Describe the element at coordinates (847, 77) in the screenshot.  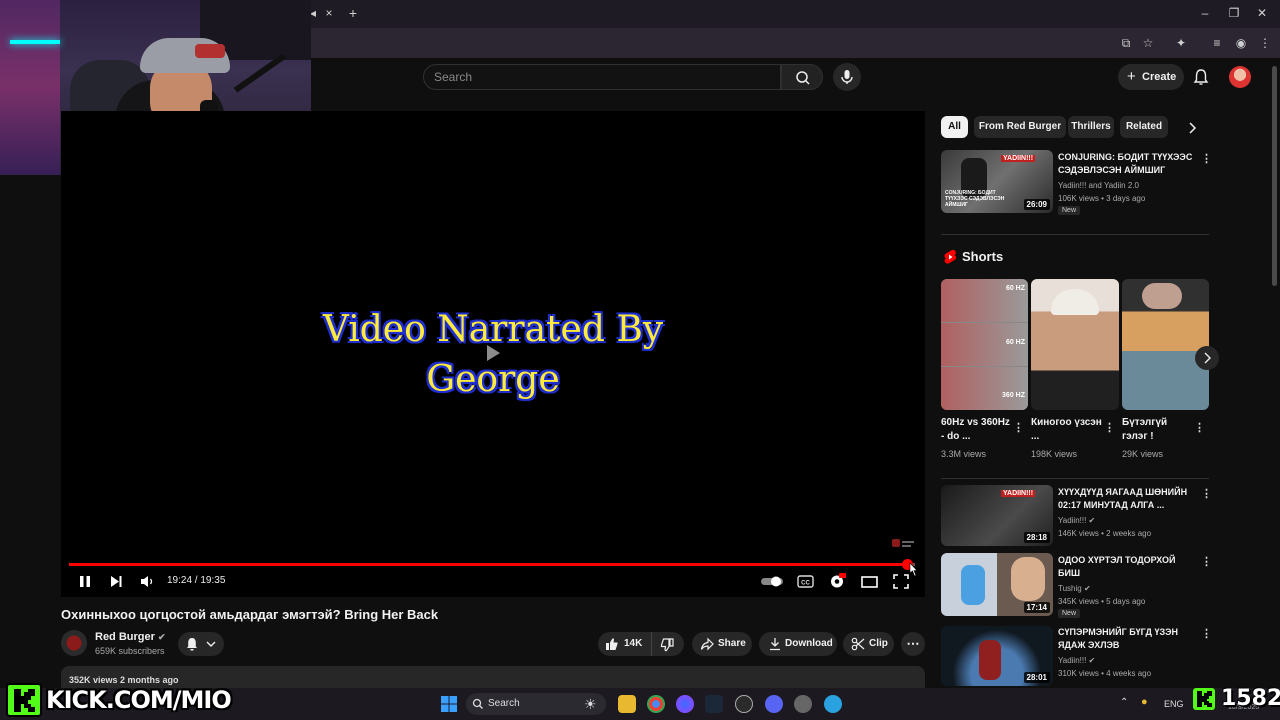
I see `voice-search-button` at that location.